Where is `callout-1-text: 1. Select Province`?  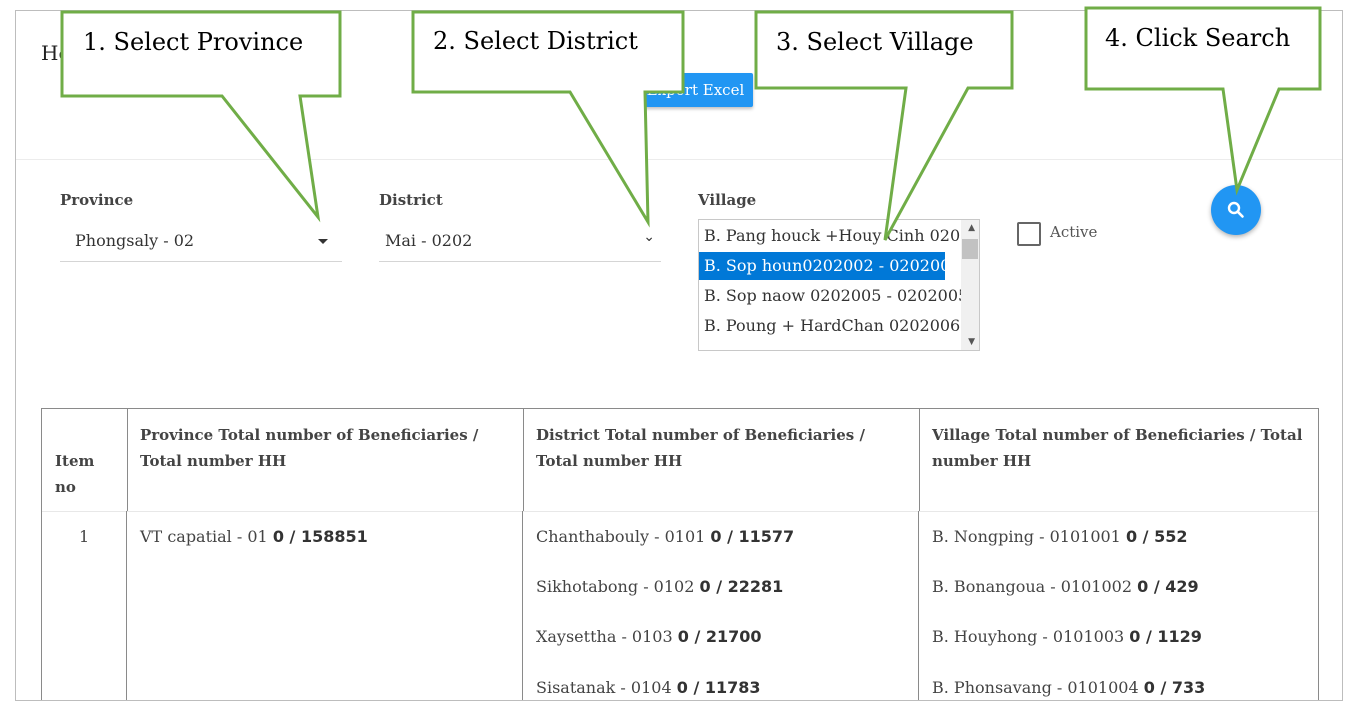 callout-1-text: 1. Select Province is located at coordinates (193, 42).